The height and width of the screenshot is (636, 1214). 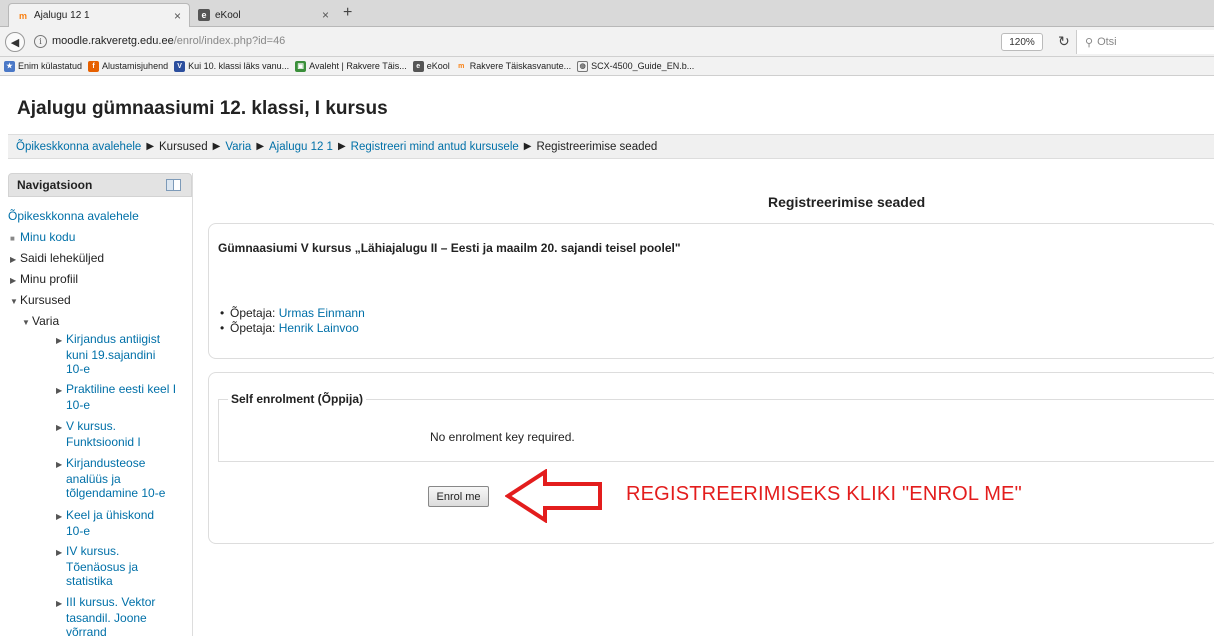 I want to click on bookmark-label: Alustamisjuhend, so click(x=135, y=66).